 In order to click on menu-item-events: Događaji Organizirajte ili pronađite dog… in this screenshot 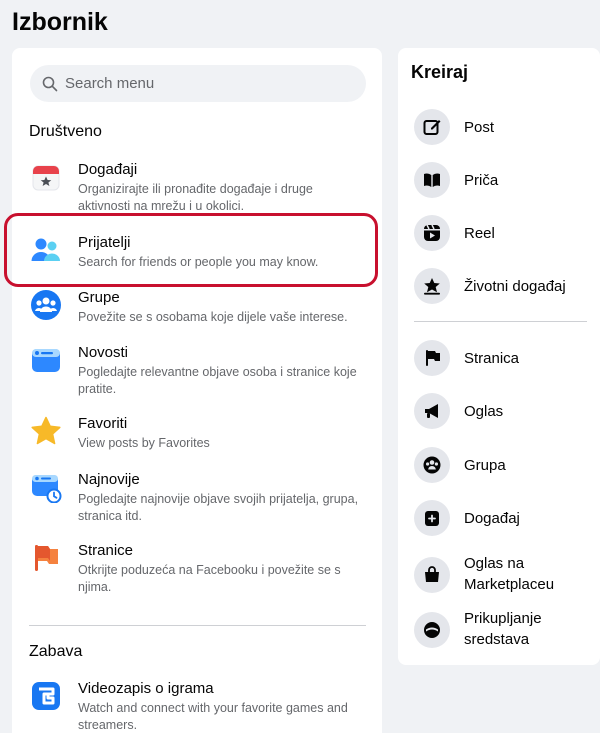, I will do `click(197, 187)`.